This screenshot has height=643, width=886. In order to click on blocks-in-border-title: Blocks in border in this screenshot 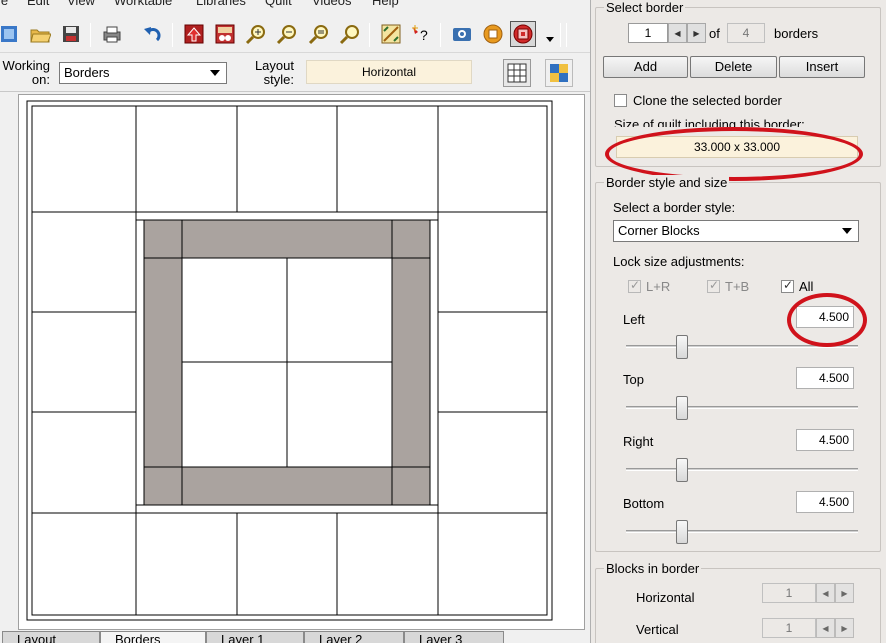, I will do `click(653, 568)`.